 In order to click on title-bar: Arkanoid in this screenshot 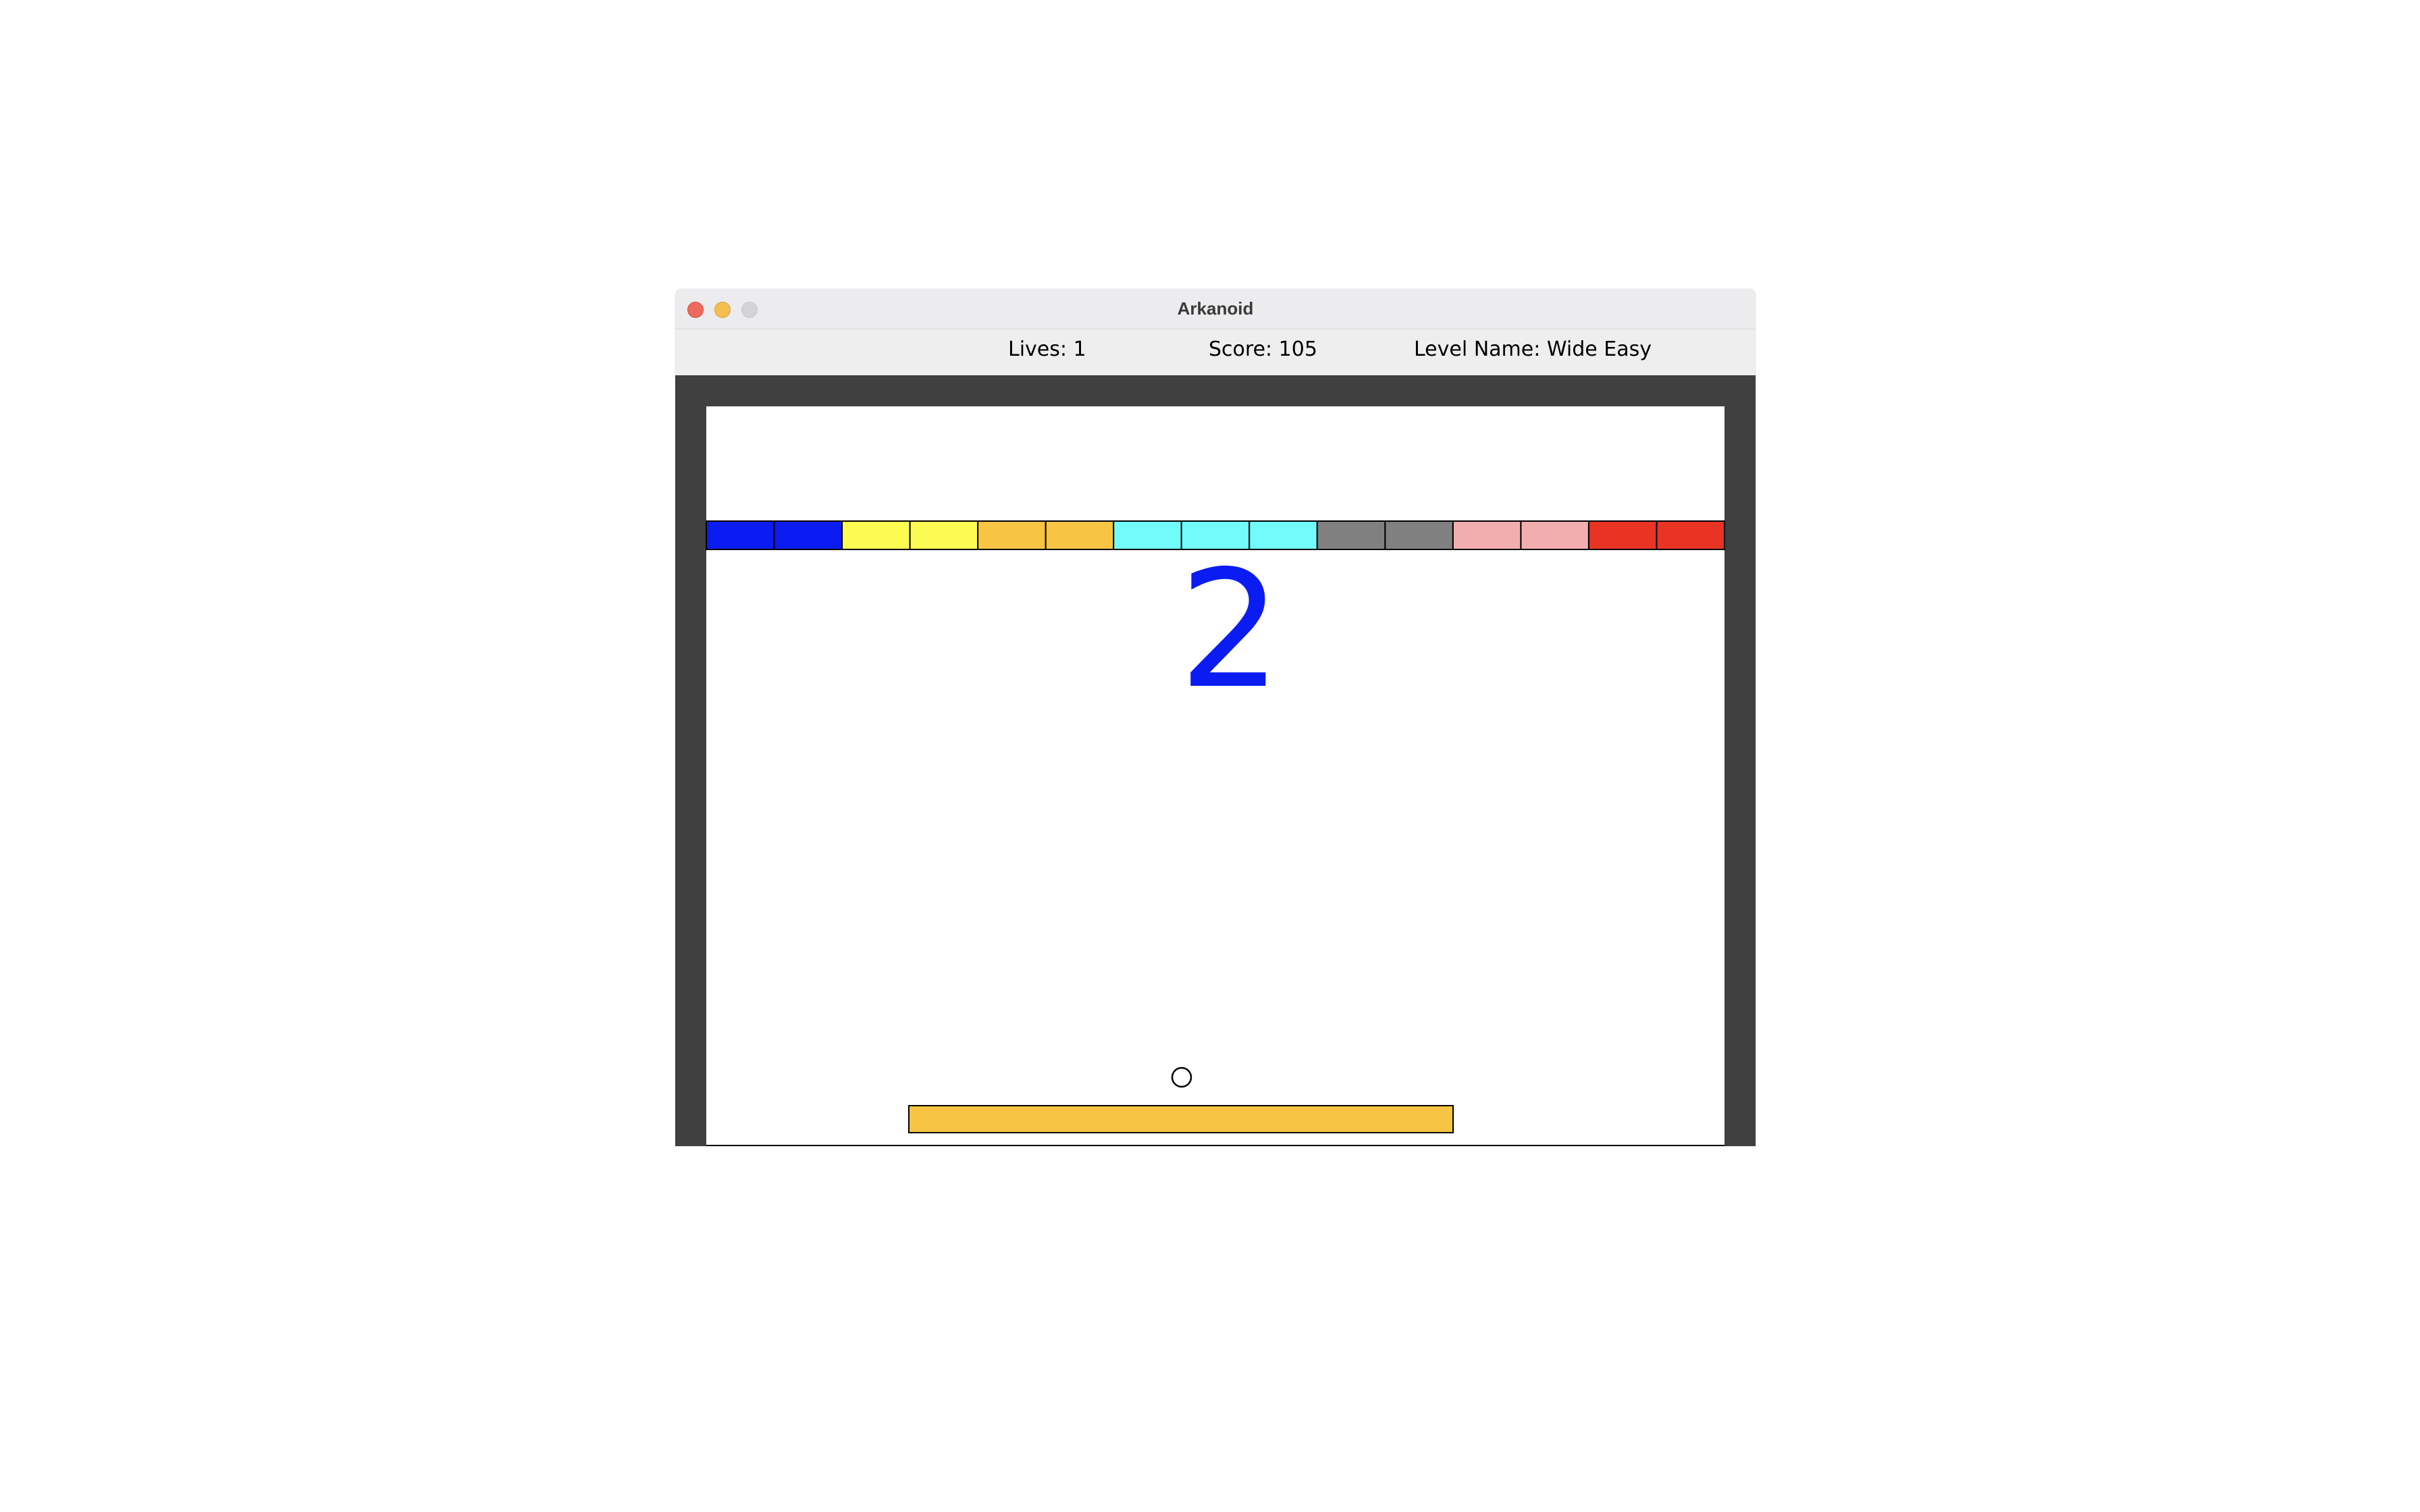, I will do `click(1215, 309)`.